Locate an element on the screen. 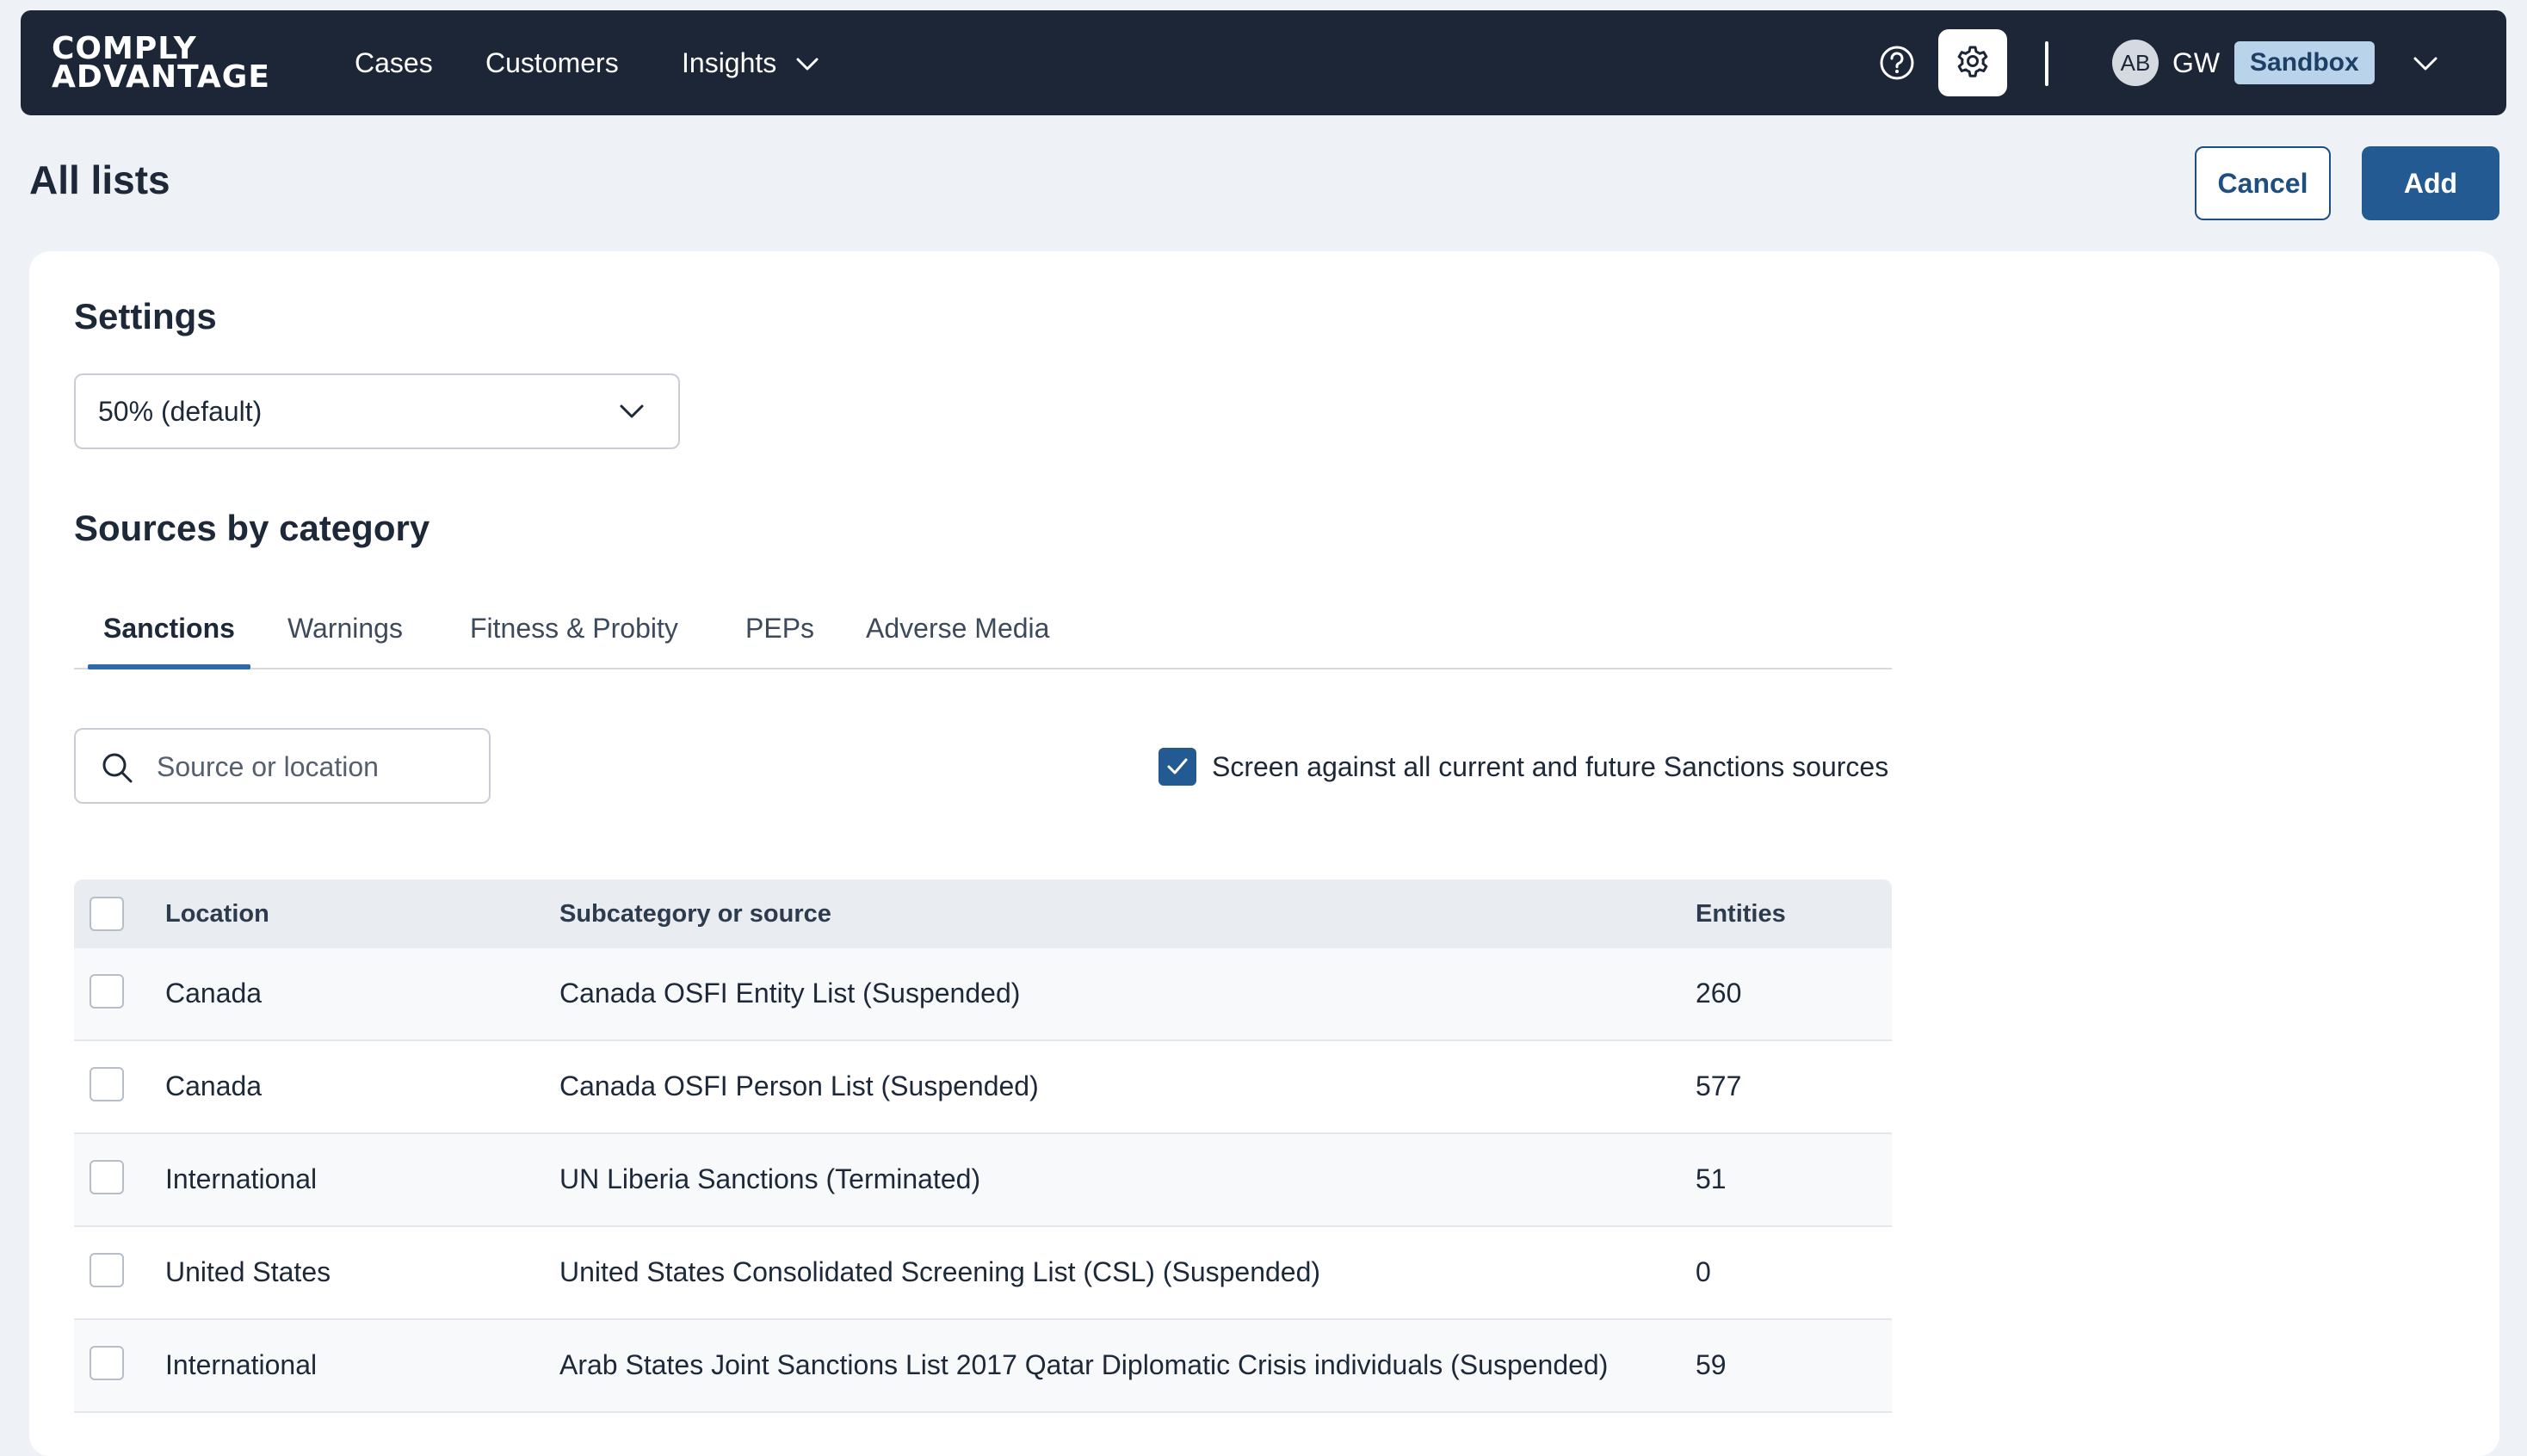 The width and height of the screenshot is (2527, 1456). select-all-checkbox is located at coordinates (107, 914).